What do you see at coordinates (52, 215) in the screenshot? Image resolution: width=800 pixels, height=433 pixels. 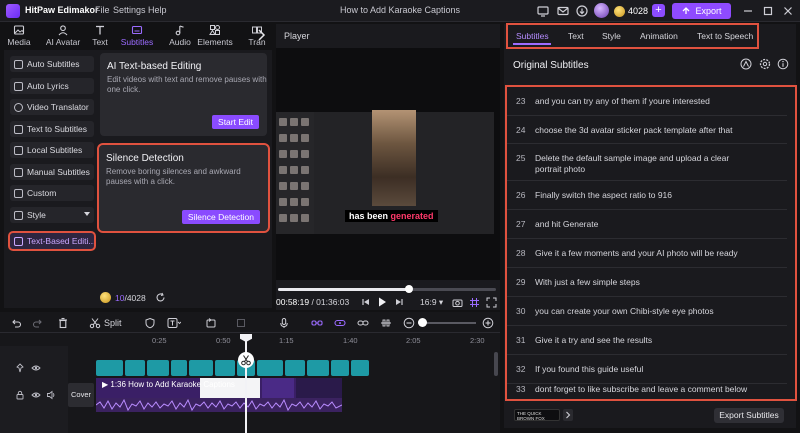 I see `sidebar-item-style: Style` at bounding box center [52, 215].